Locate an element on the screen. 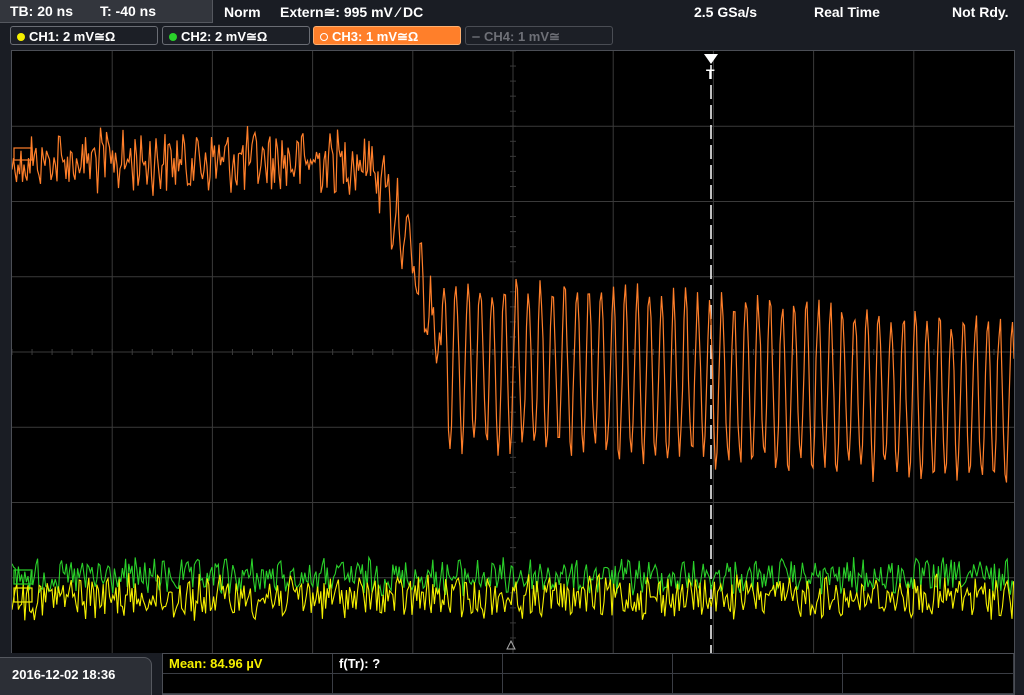 This screenshot has height=695, width=1024. trigger-arrow-icon is located at coordinates (711, 59).